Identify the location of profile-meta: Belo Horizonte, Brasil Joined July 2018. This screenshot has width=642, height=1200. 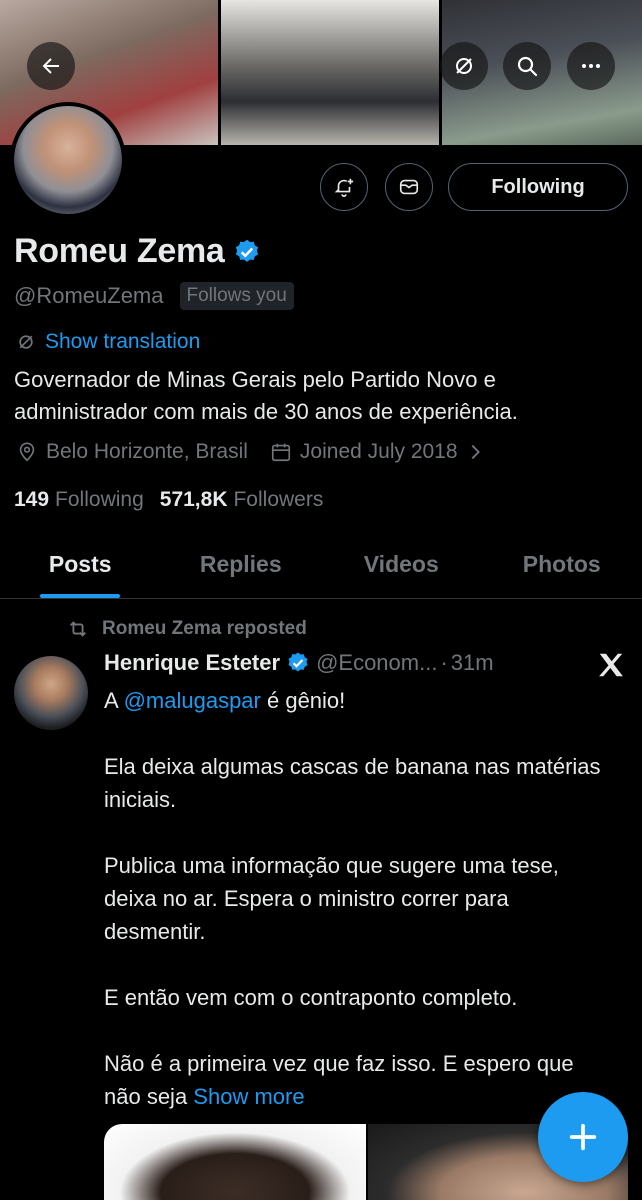
(262, 452).